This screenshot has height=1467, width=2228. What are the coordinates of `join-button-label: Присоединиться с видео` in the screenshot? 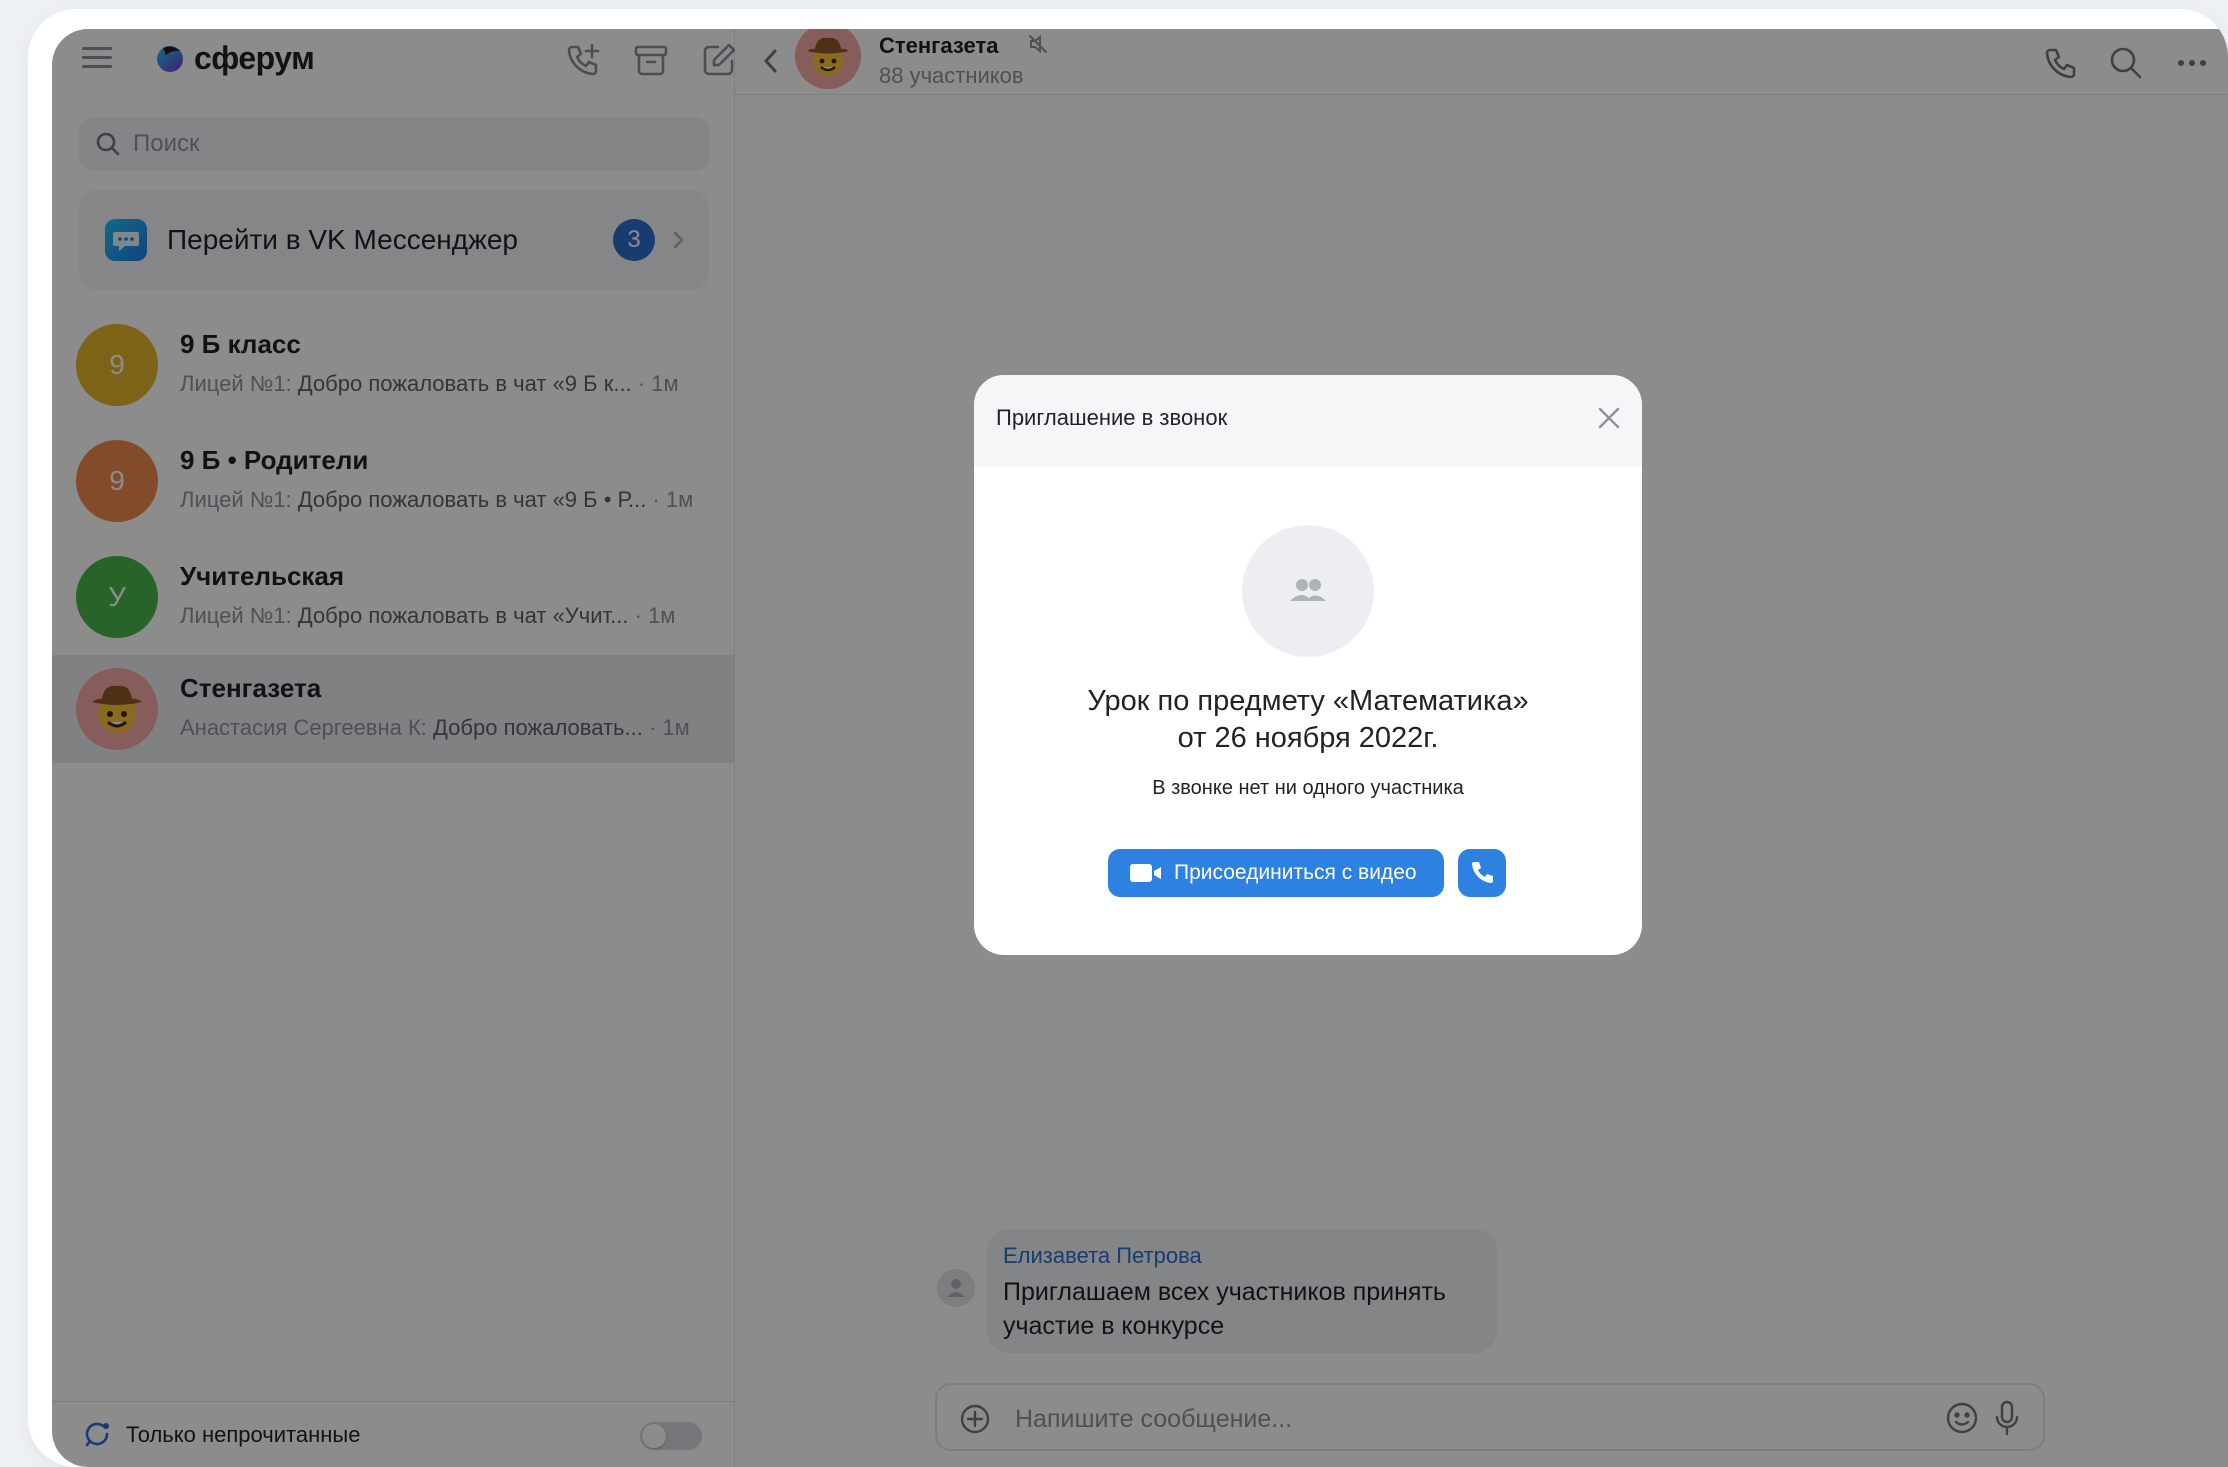 It's located at (1295, 872).